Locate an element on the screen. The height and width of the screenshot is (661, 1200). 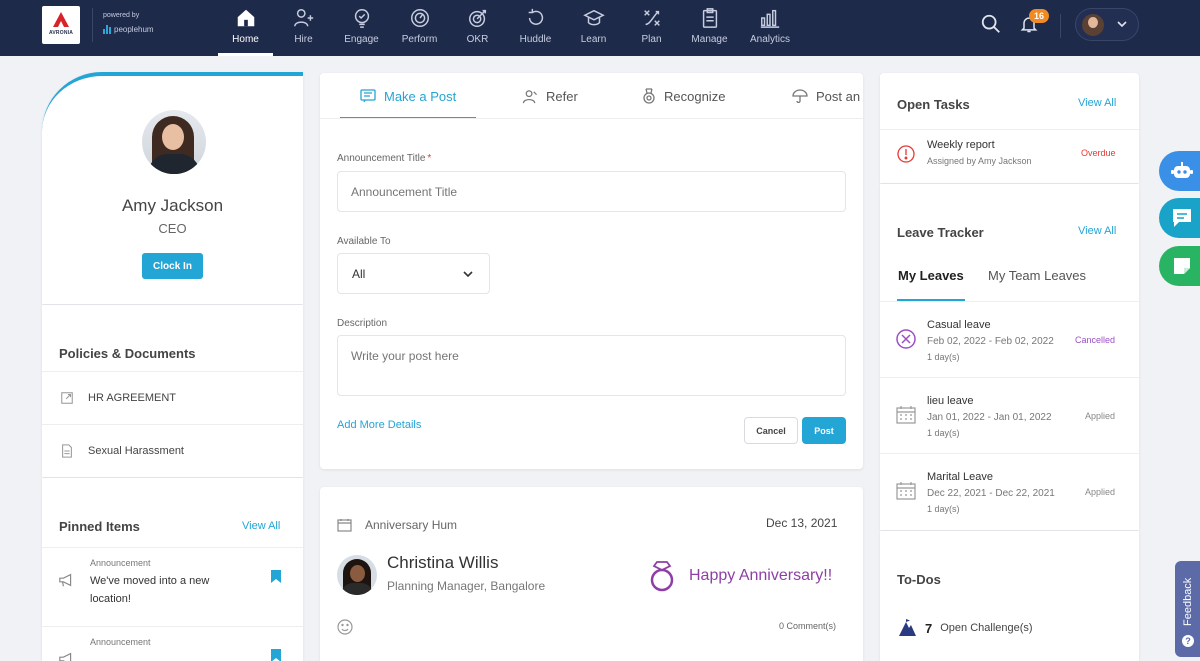
nav-plan: Plan is located at coordinates (651, 28).